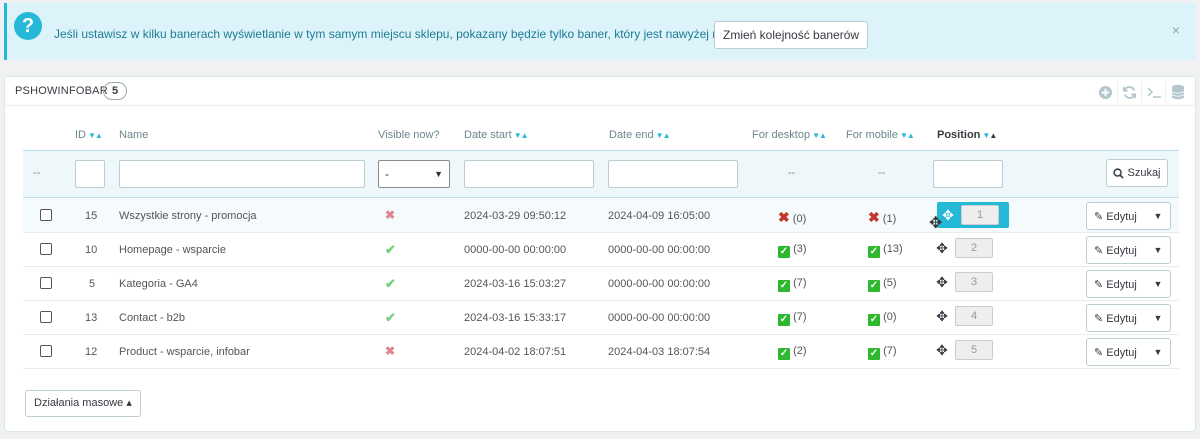  I want to click on bulk-actions-label: Działania masowe, so click(79, 403).